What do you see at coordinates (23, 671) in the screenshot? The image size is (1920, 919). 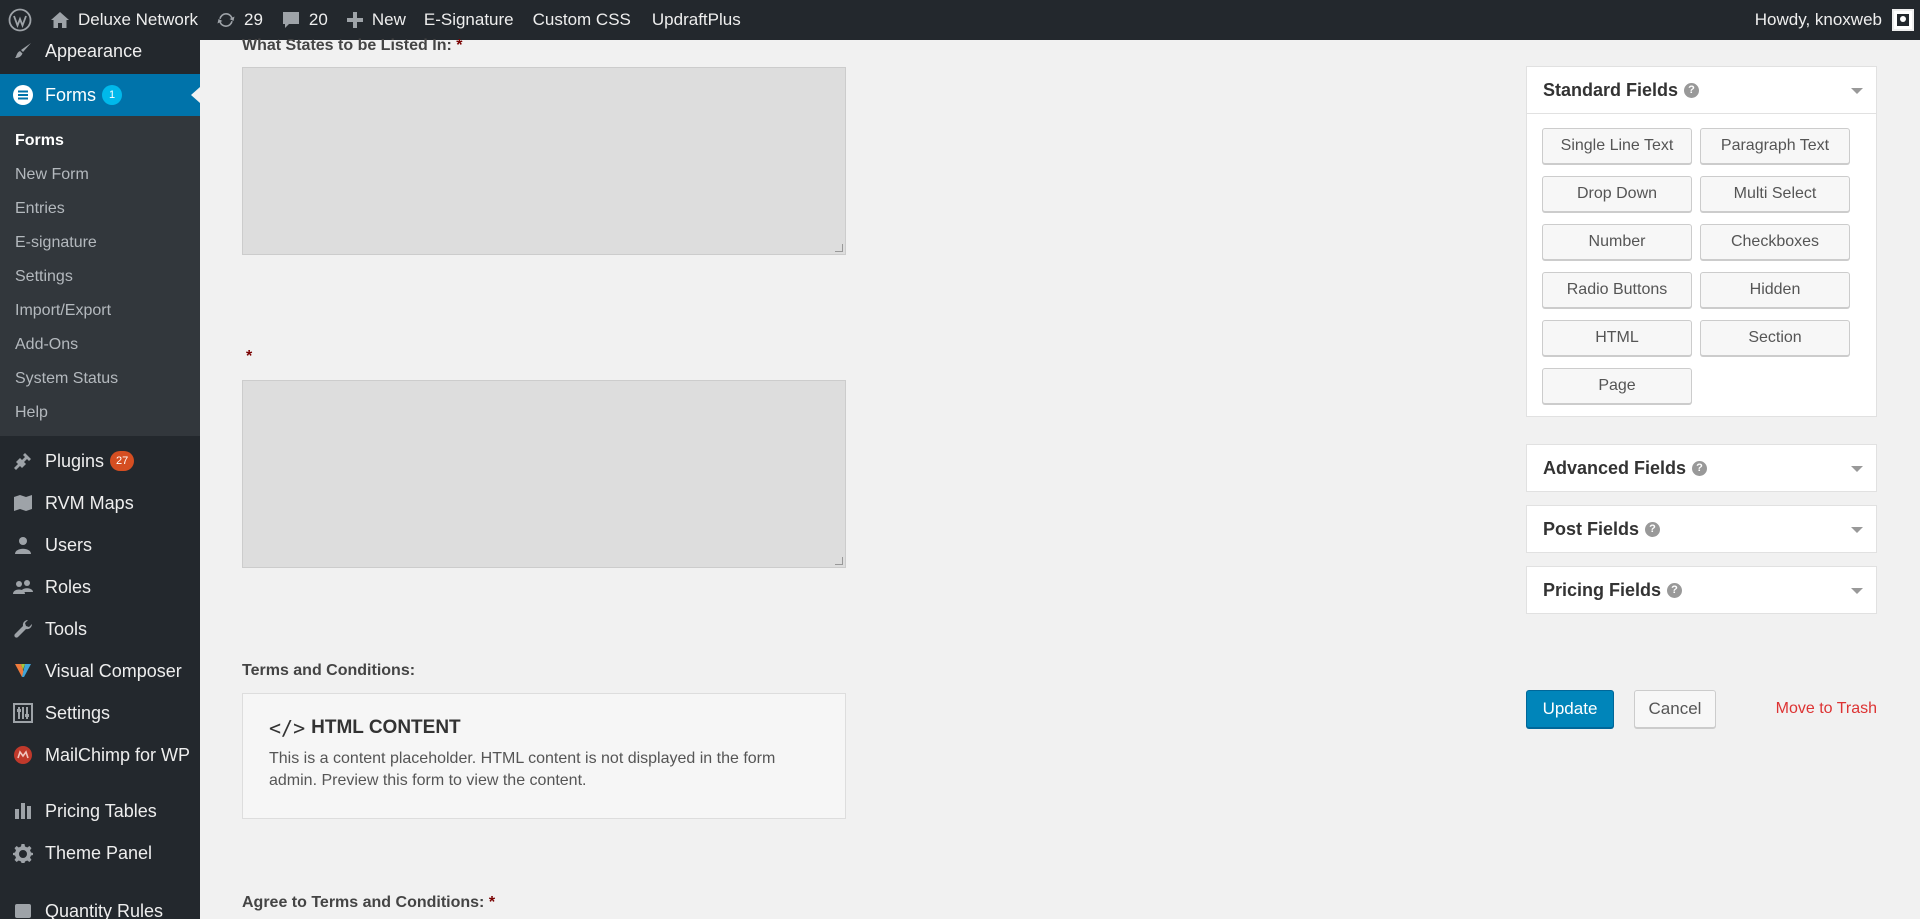 I see `visual-composer-icon` at bounding box center [23, 671].